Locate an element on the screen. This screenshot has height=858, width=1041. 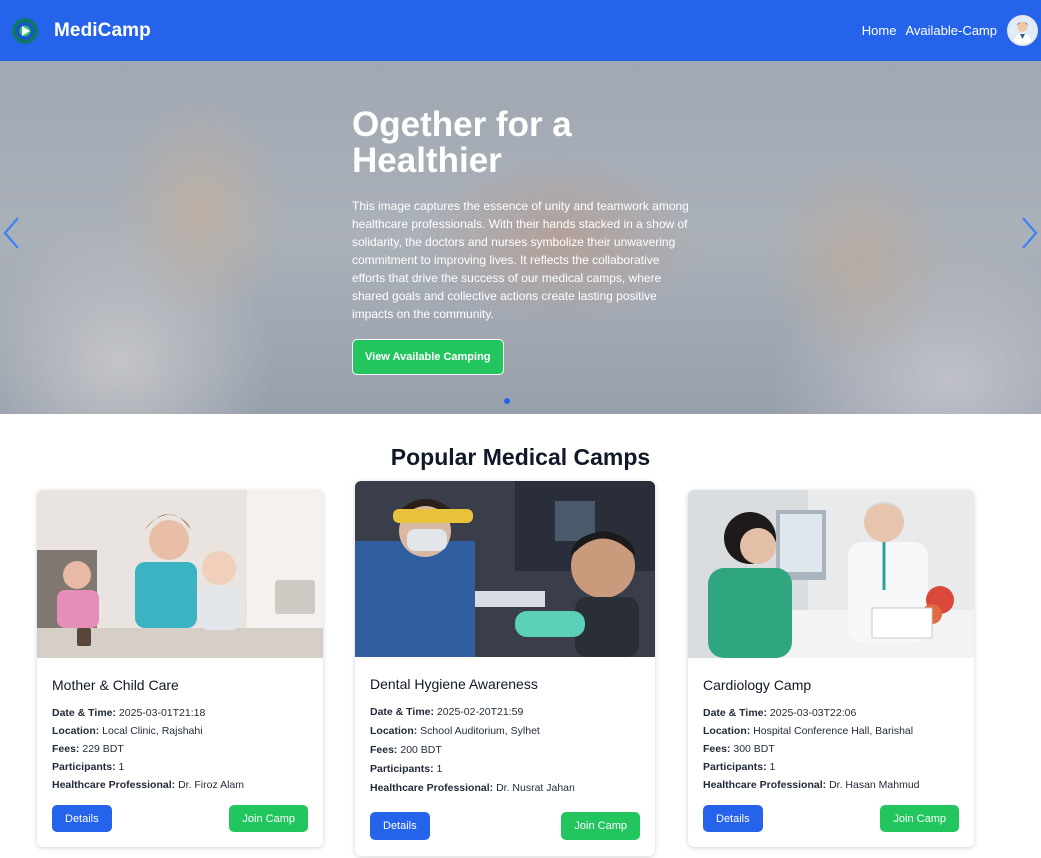
camp-title: Mother & Child Care is located at coordinates (115, 685).